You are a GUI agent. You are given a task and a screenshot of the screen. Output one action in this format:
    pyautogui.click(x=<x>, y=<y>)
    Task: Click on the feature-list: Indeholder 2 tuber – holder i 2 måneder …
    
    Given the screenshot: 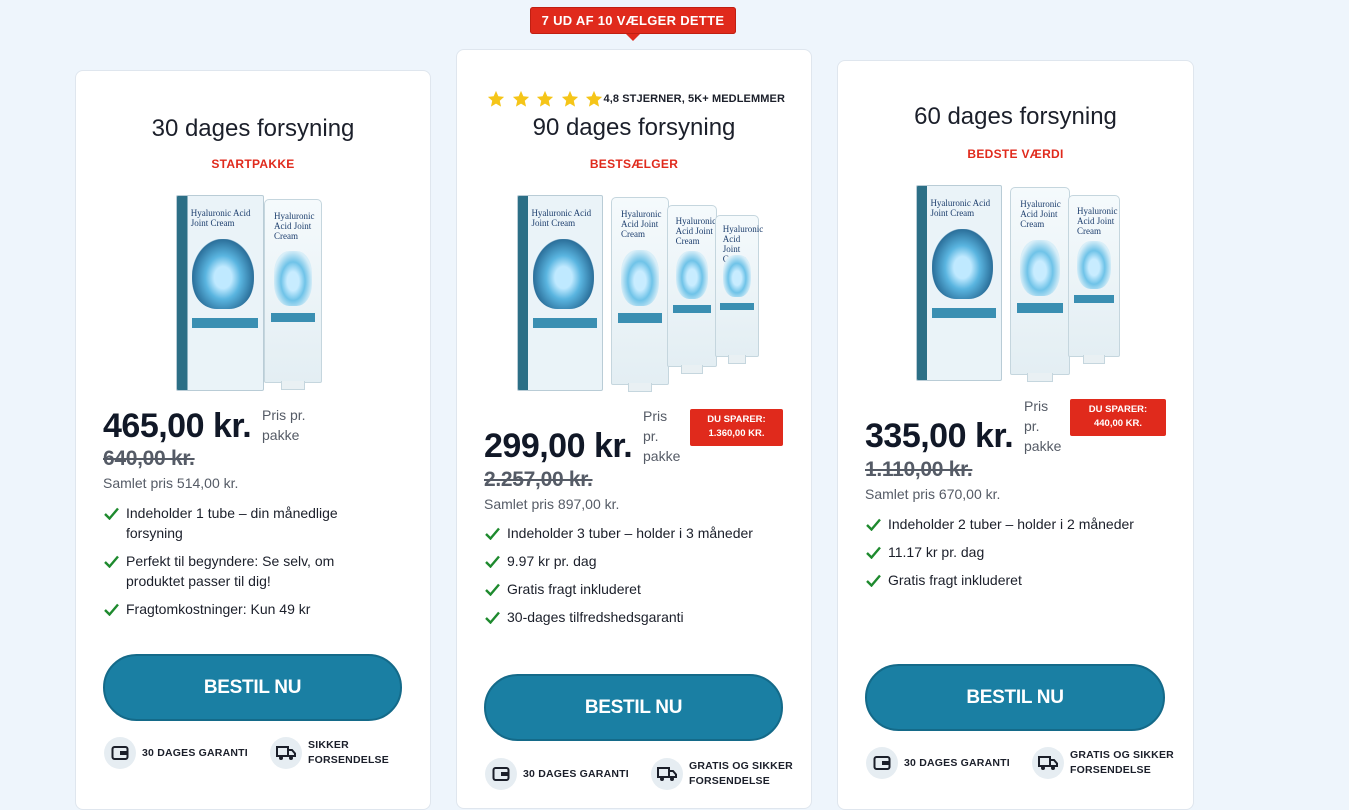 What is the action you would take?
    pyautogui.click(x=1016, y=556)
    